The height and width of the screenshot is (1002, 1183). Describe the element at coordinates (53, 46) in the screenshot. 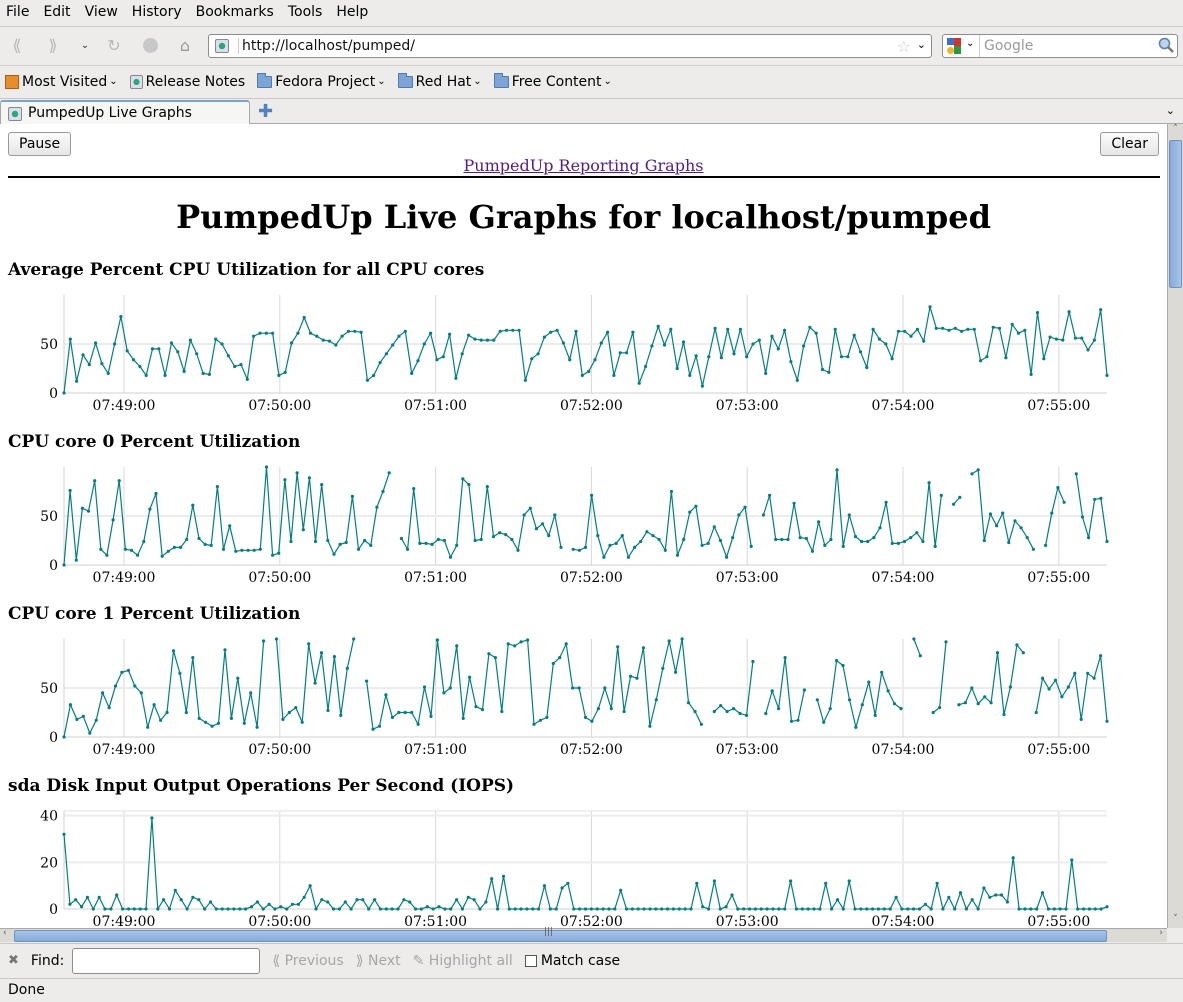

I see `forward-button: ⟫` at that location.